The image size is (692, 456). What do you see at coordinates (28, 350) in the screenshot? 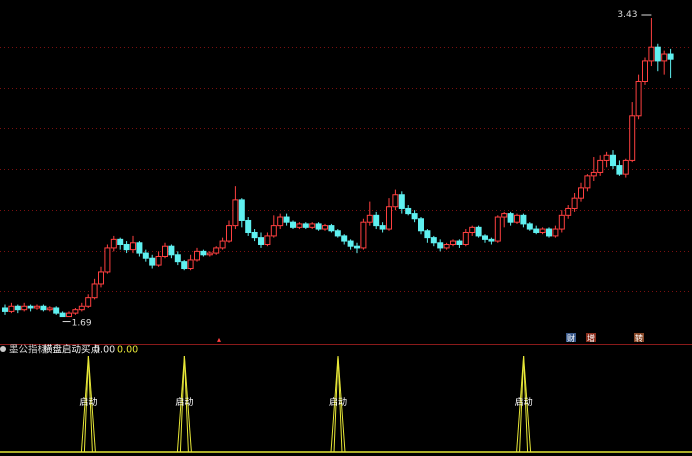
I see `indicator-name: 墨公指标` at bounding box center [28, 350].